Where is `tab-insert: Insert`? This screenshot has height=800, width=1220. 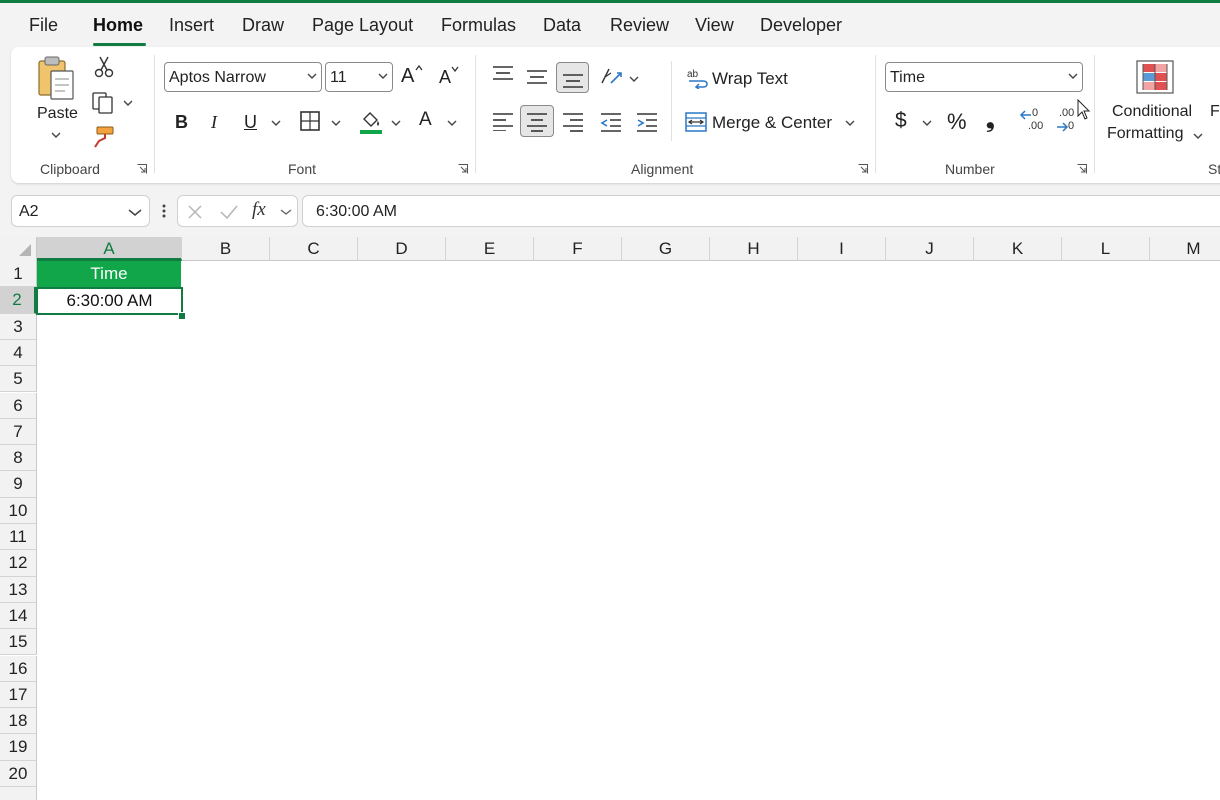
tab-insert: Insert is located at coordinates (191, 25).